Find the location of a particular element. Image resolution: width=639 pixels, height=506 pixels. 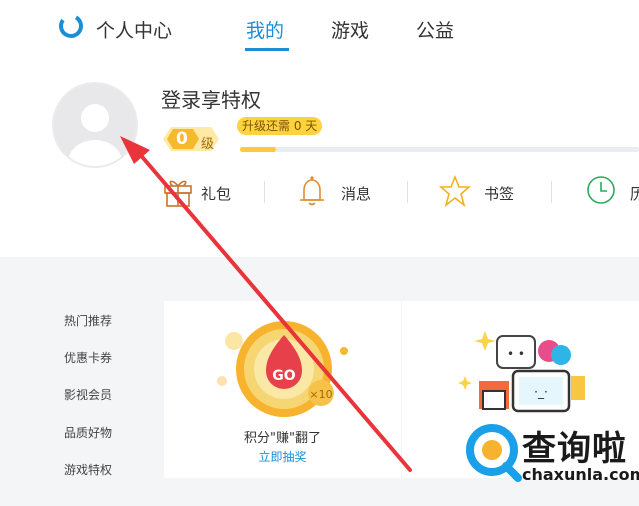

tab-mine: 我的 is located at coordinates (265, 29).